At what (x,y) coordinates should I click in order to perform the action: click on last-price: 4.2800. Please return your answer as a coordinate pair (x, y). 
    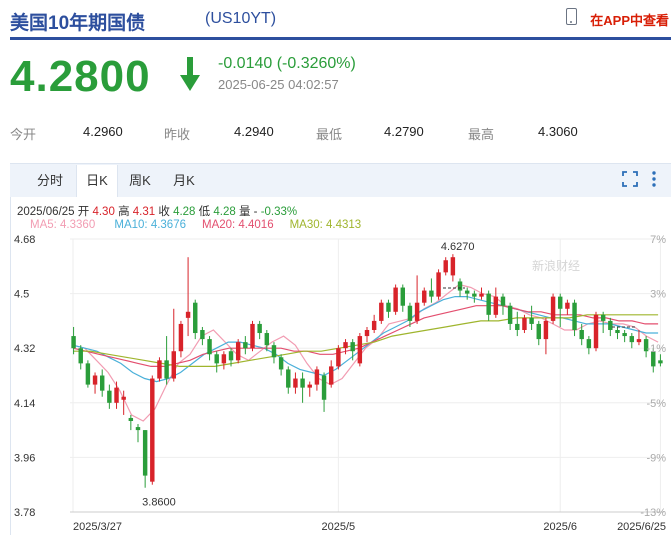
    Looking at the image, I should click on (80, 76).